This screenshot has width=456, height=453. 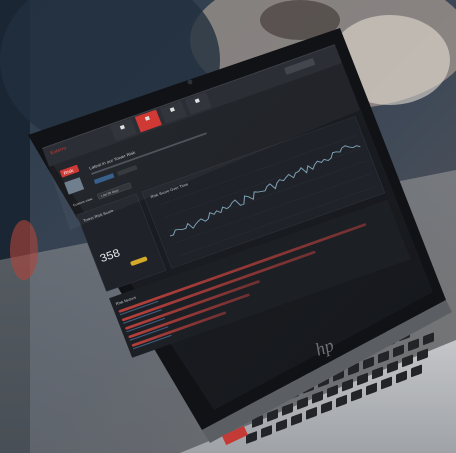 I want to click on webcam-icon, so click(x=190, y=82).